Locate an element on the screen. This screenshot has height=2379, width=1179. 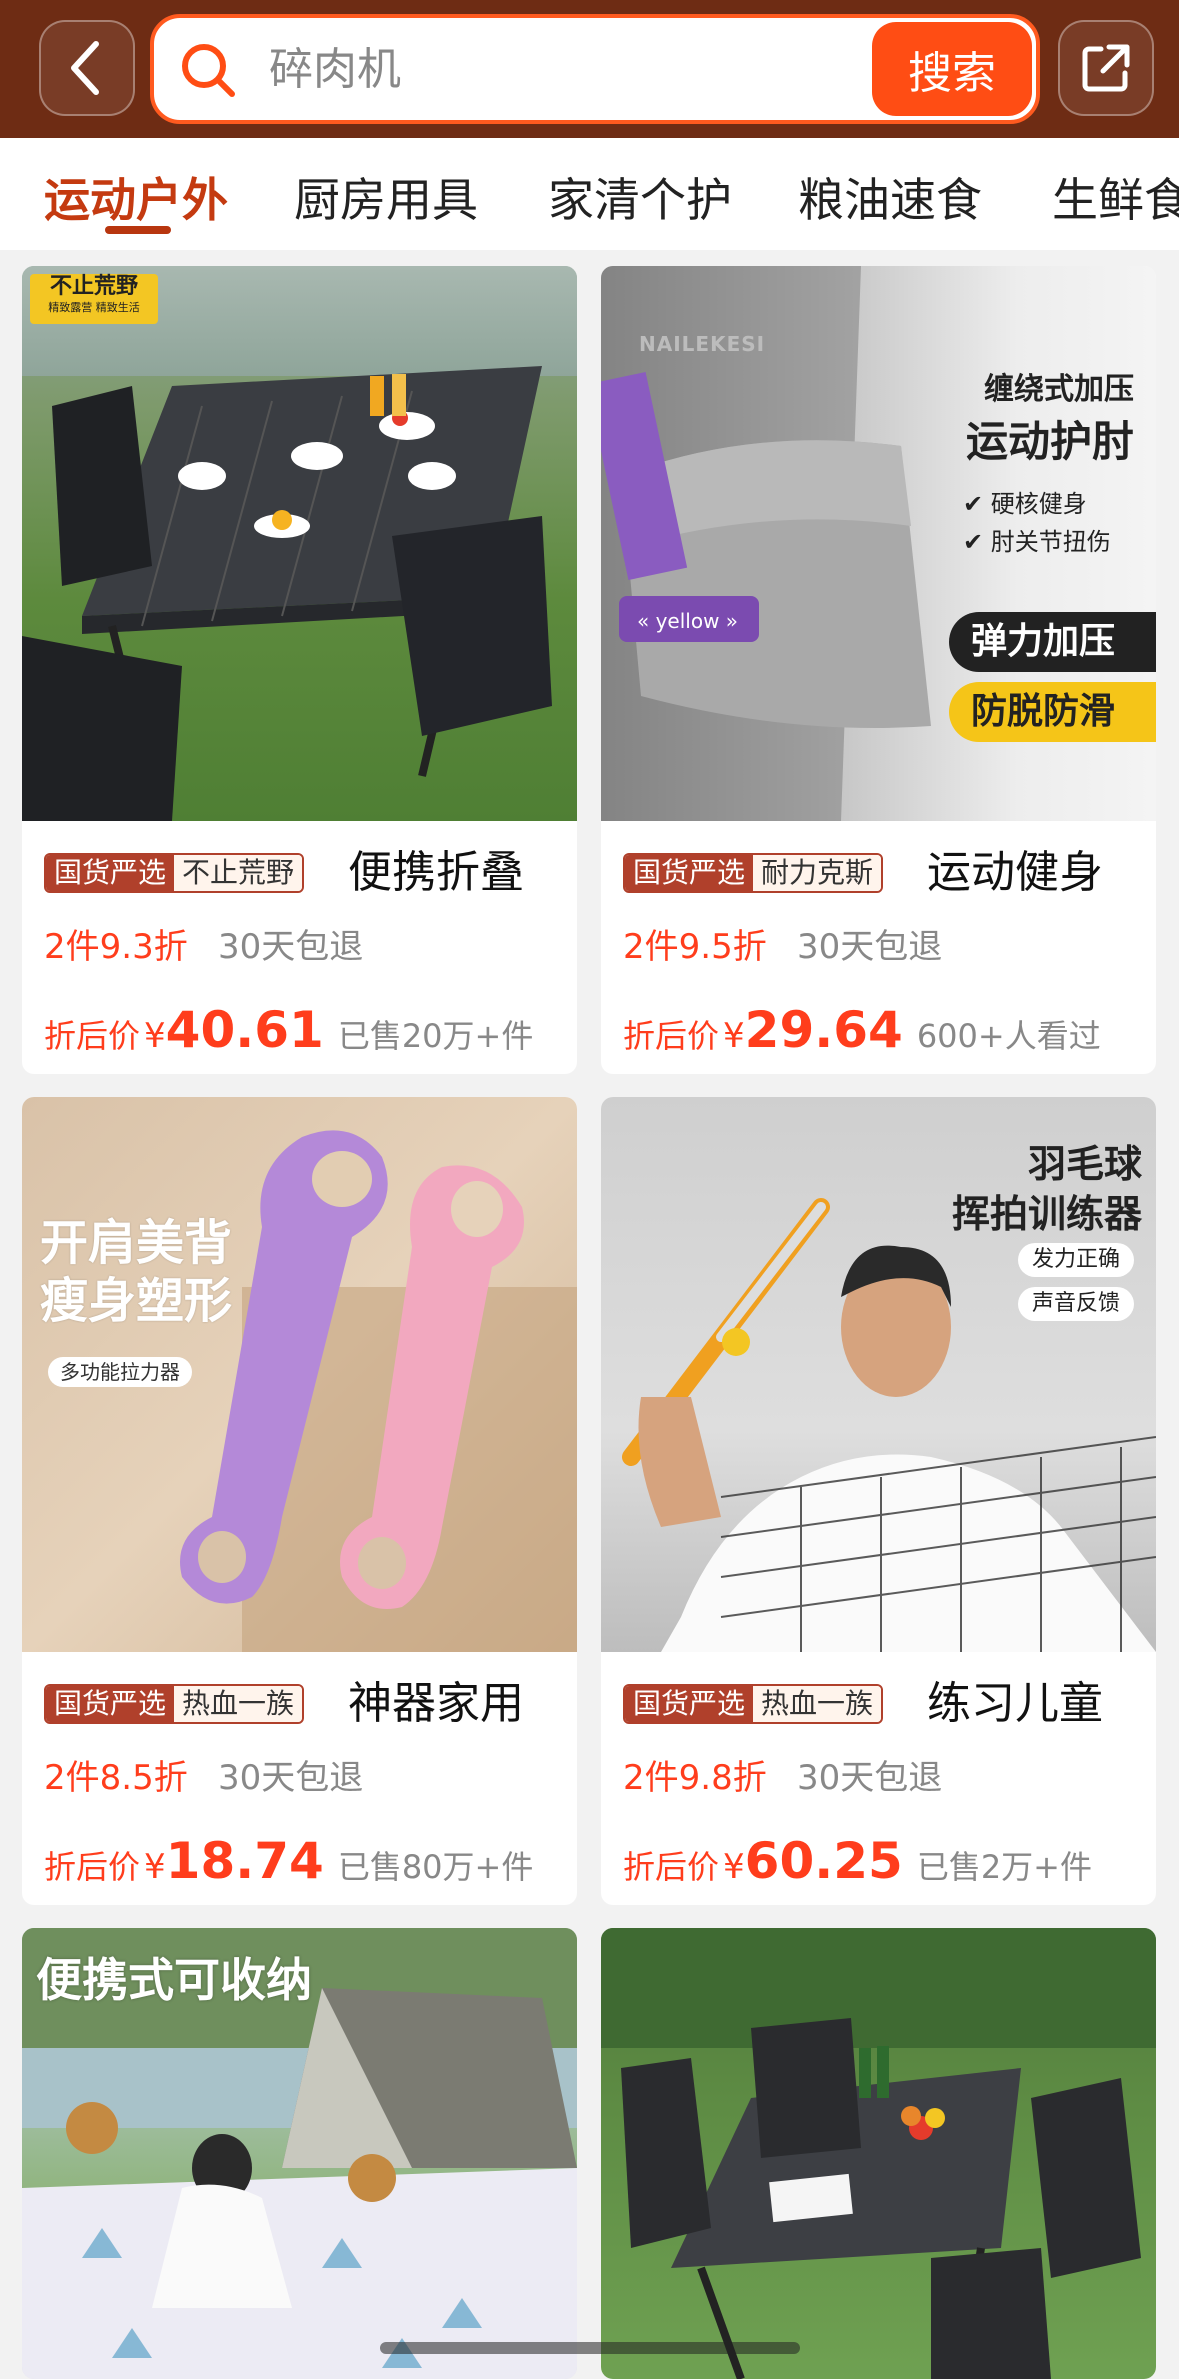
product-image: 开肩美背 瘦身塑形 多功能拉力器 is located at coordinates (299, 1374).